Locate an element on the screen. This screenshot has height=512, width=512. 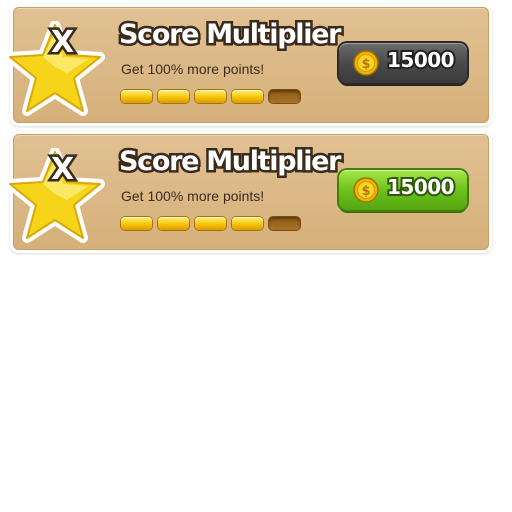
buy-button-disabled: $ 15000 is located at coordinates (403, 63).